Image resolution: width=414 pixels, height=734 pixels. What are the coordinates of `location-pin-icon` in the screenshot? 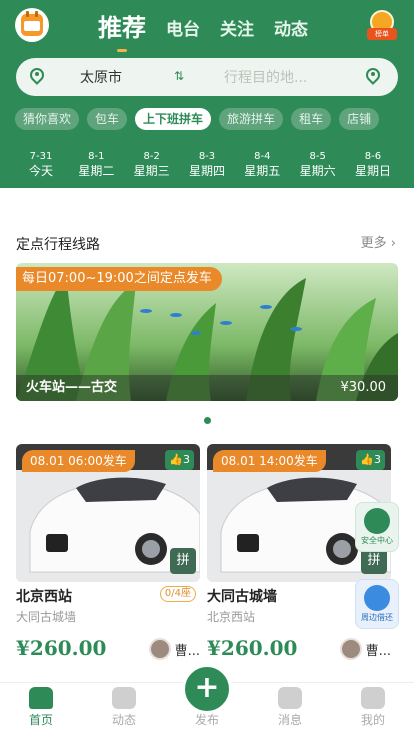 It's located at (37, 76).